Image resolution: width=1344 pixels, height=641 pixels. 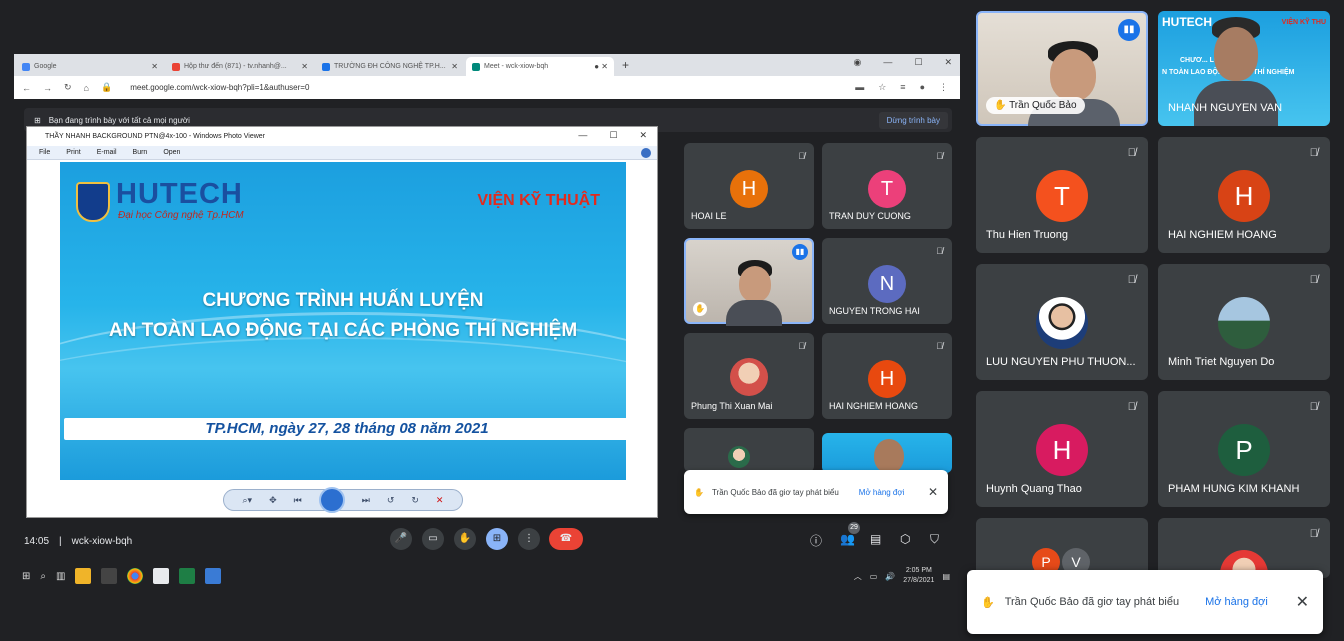 I want to click on people-icon: 👥, so click(x=847, y=539).